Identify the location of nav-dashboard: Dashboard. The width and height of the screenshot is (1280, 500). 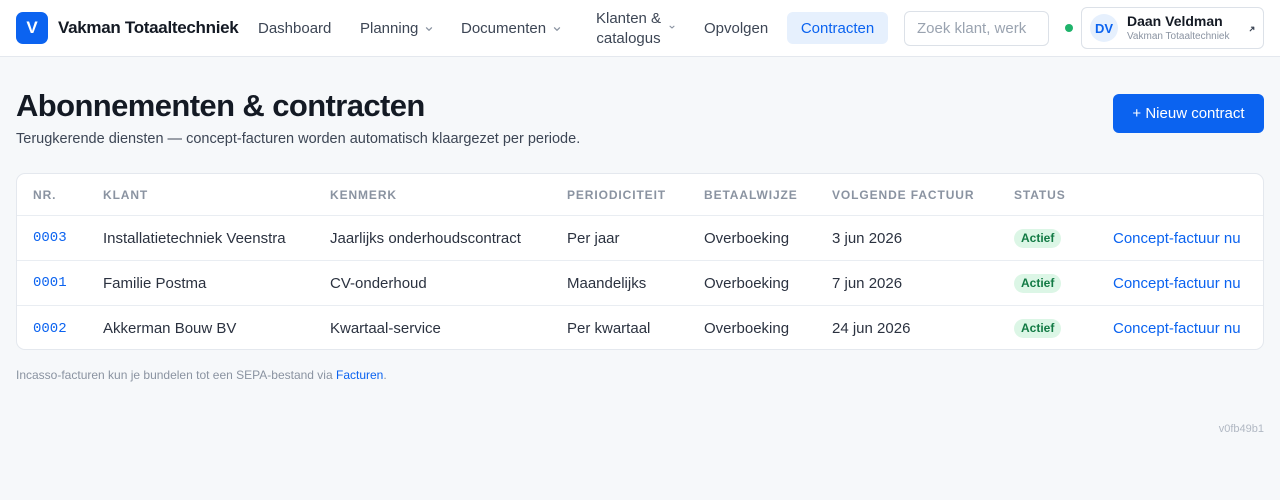
(294, 28).